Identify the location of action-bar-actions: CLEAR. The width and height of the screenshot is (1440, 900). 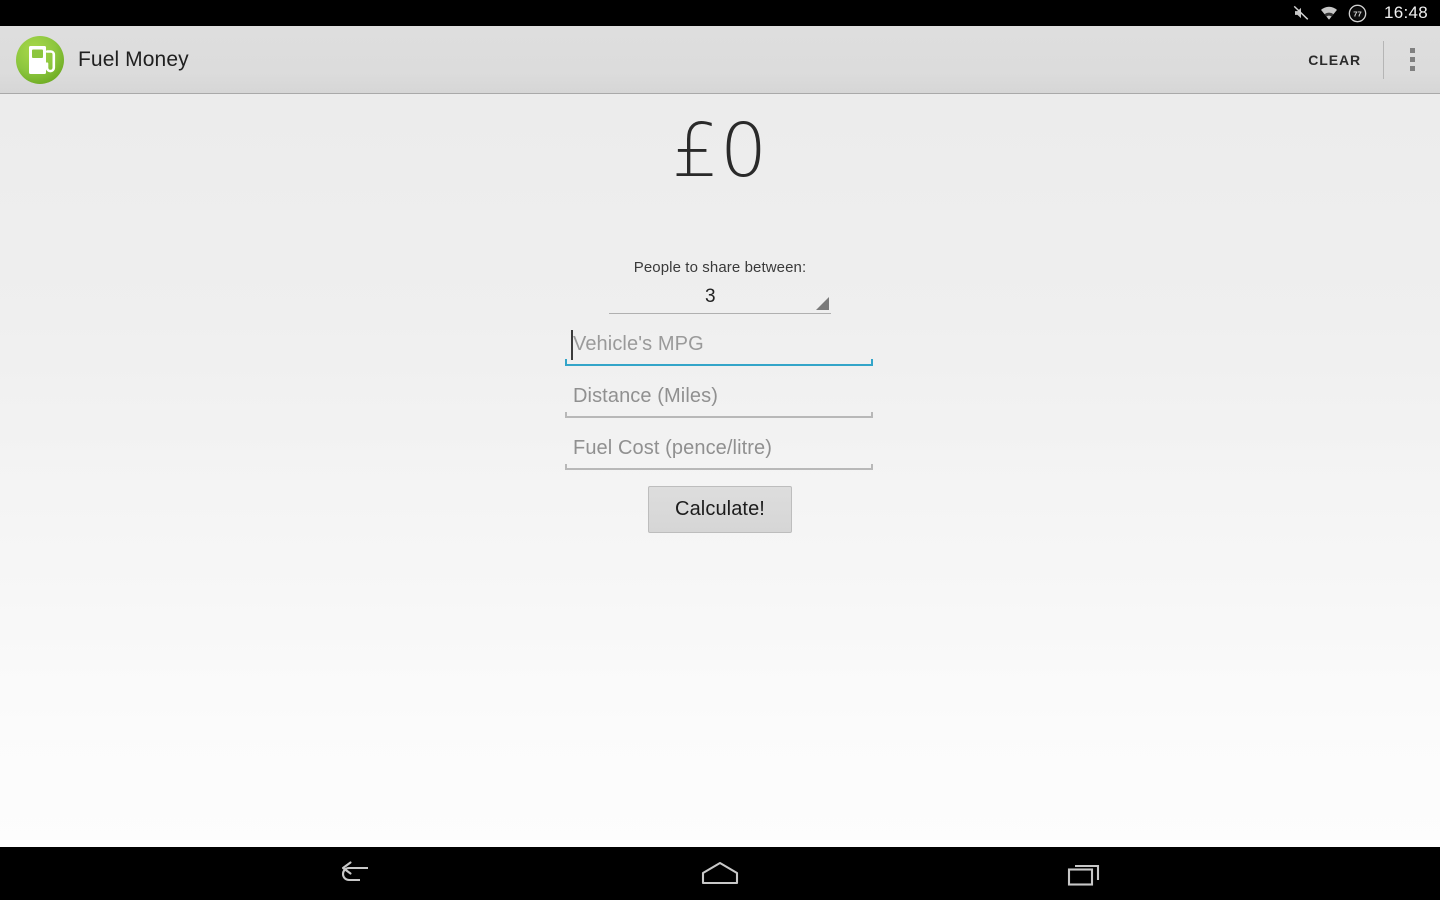
(1363, 59).